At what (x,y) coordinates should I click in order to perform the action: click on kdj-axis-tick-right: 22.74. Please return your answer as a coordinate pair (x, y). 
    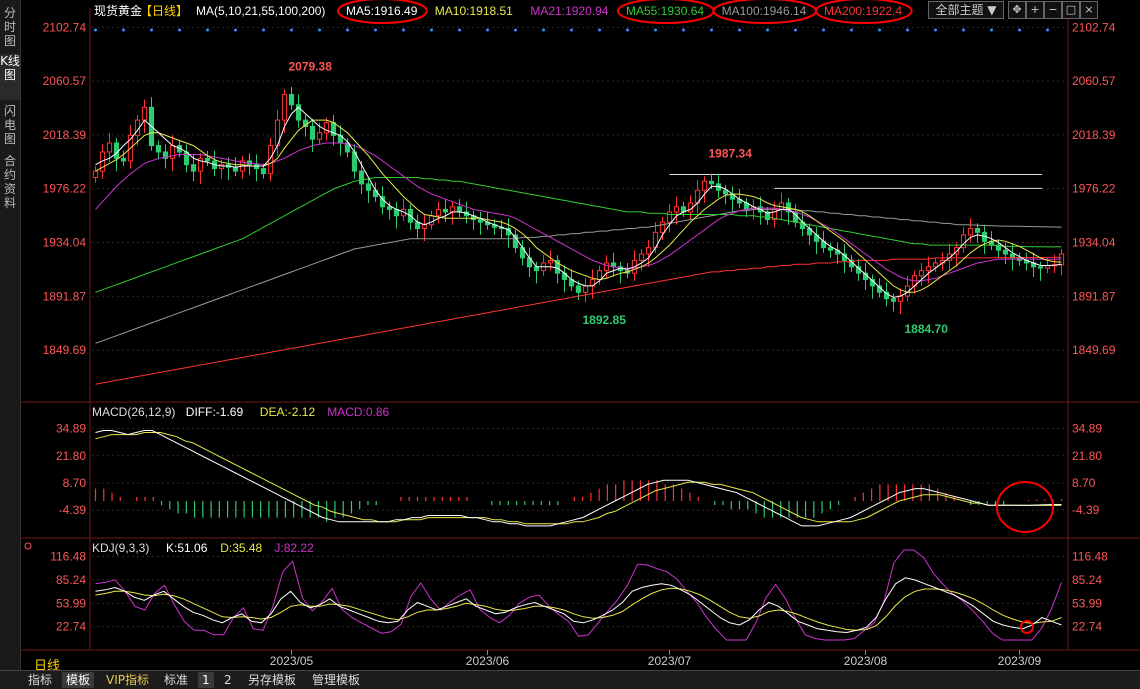
    Looking at the image, I should click on (1087, 627).